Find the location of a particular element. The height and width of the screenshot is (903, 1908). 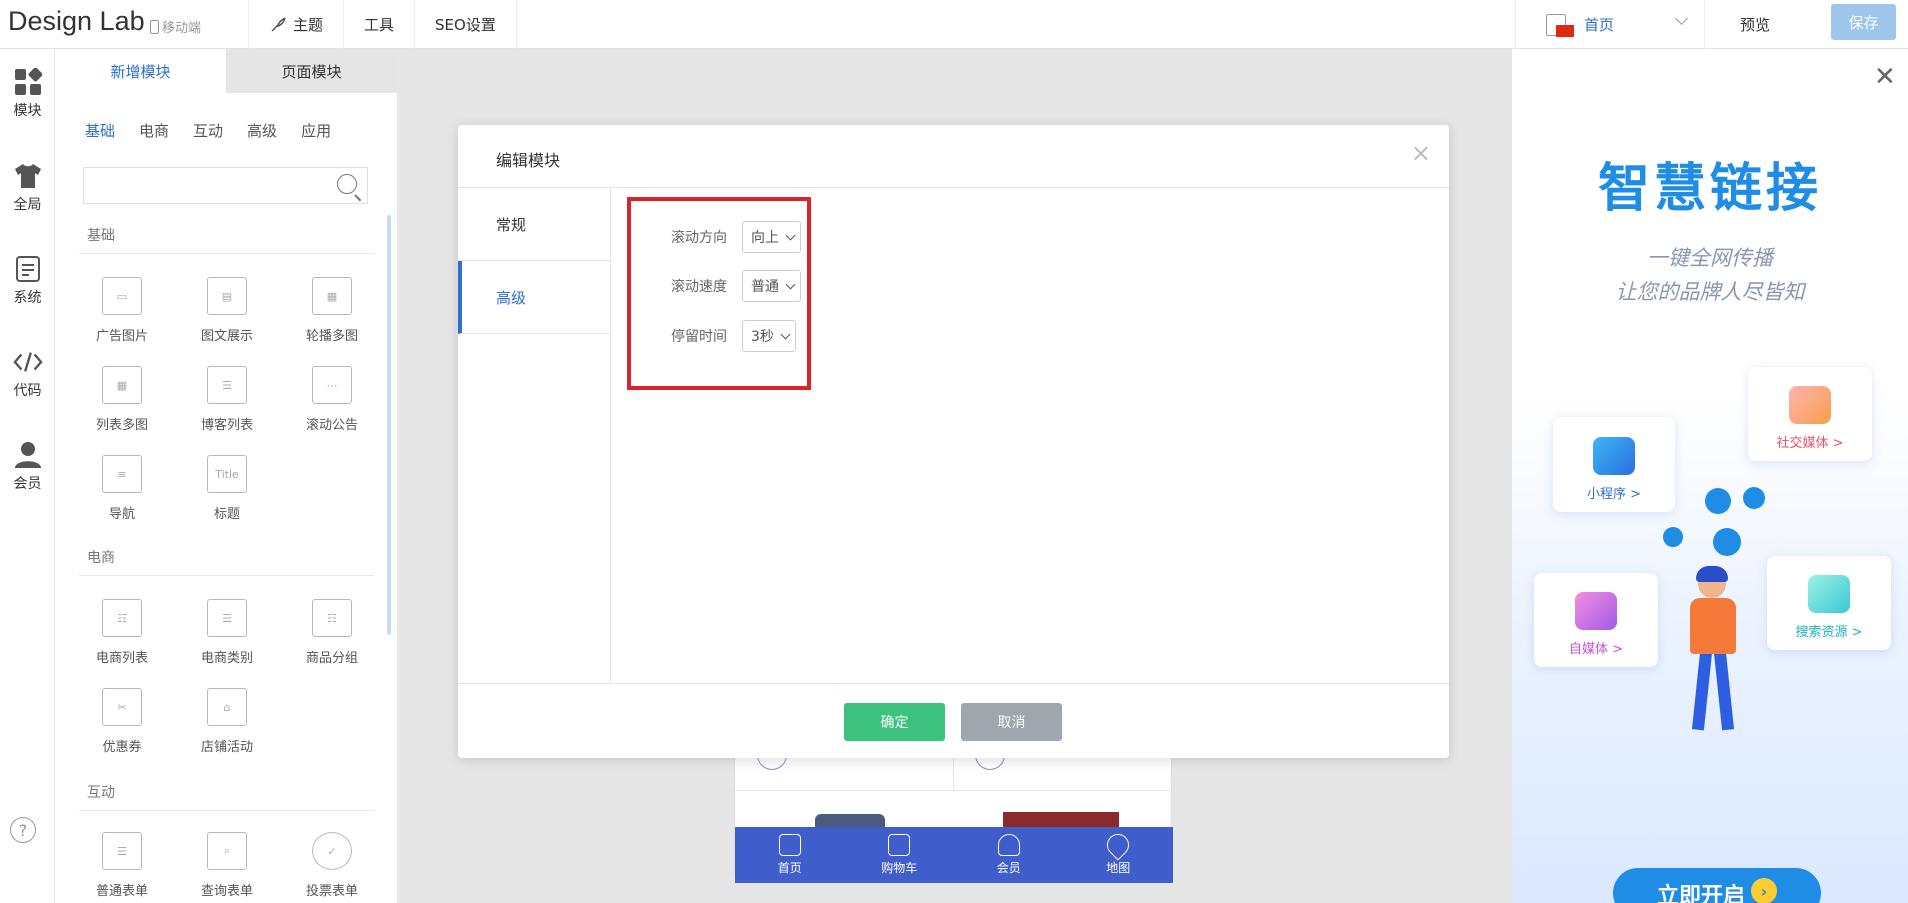

nav-seo: SEO设置 is located at coordinates (466, 24).